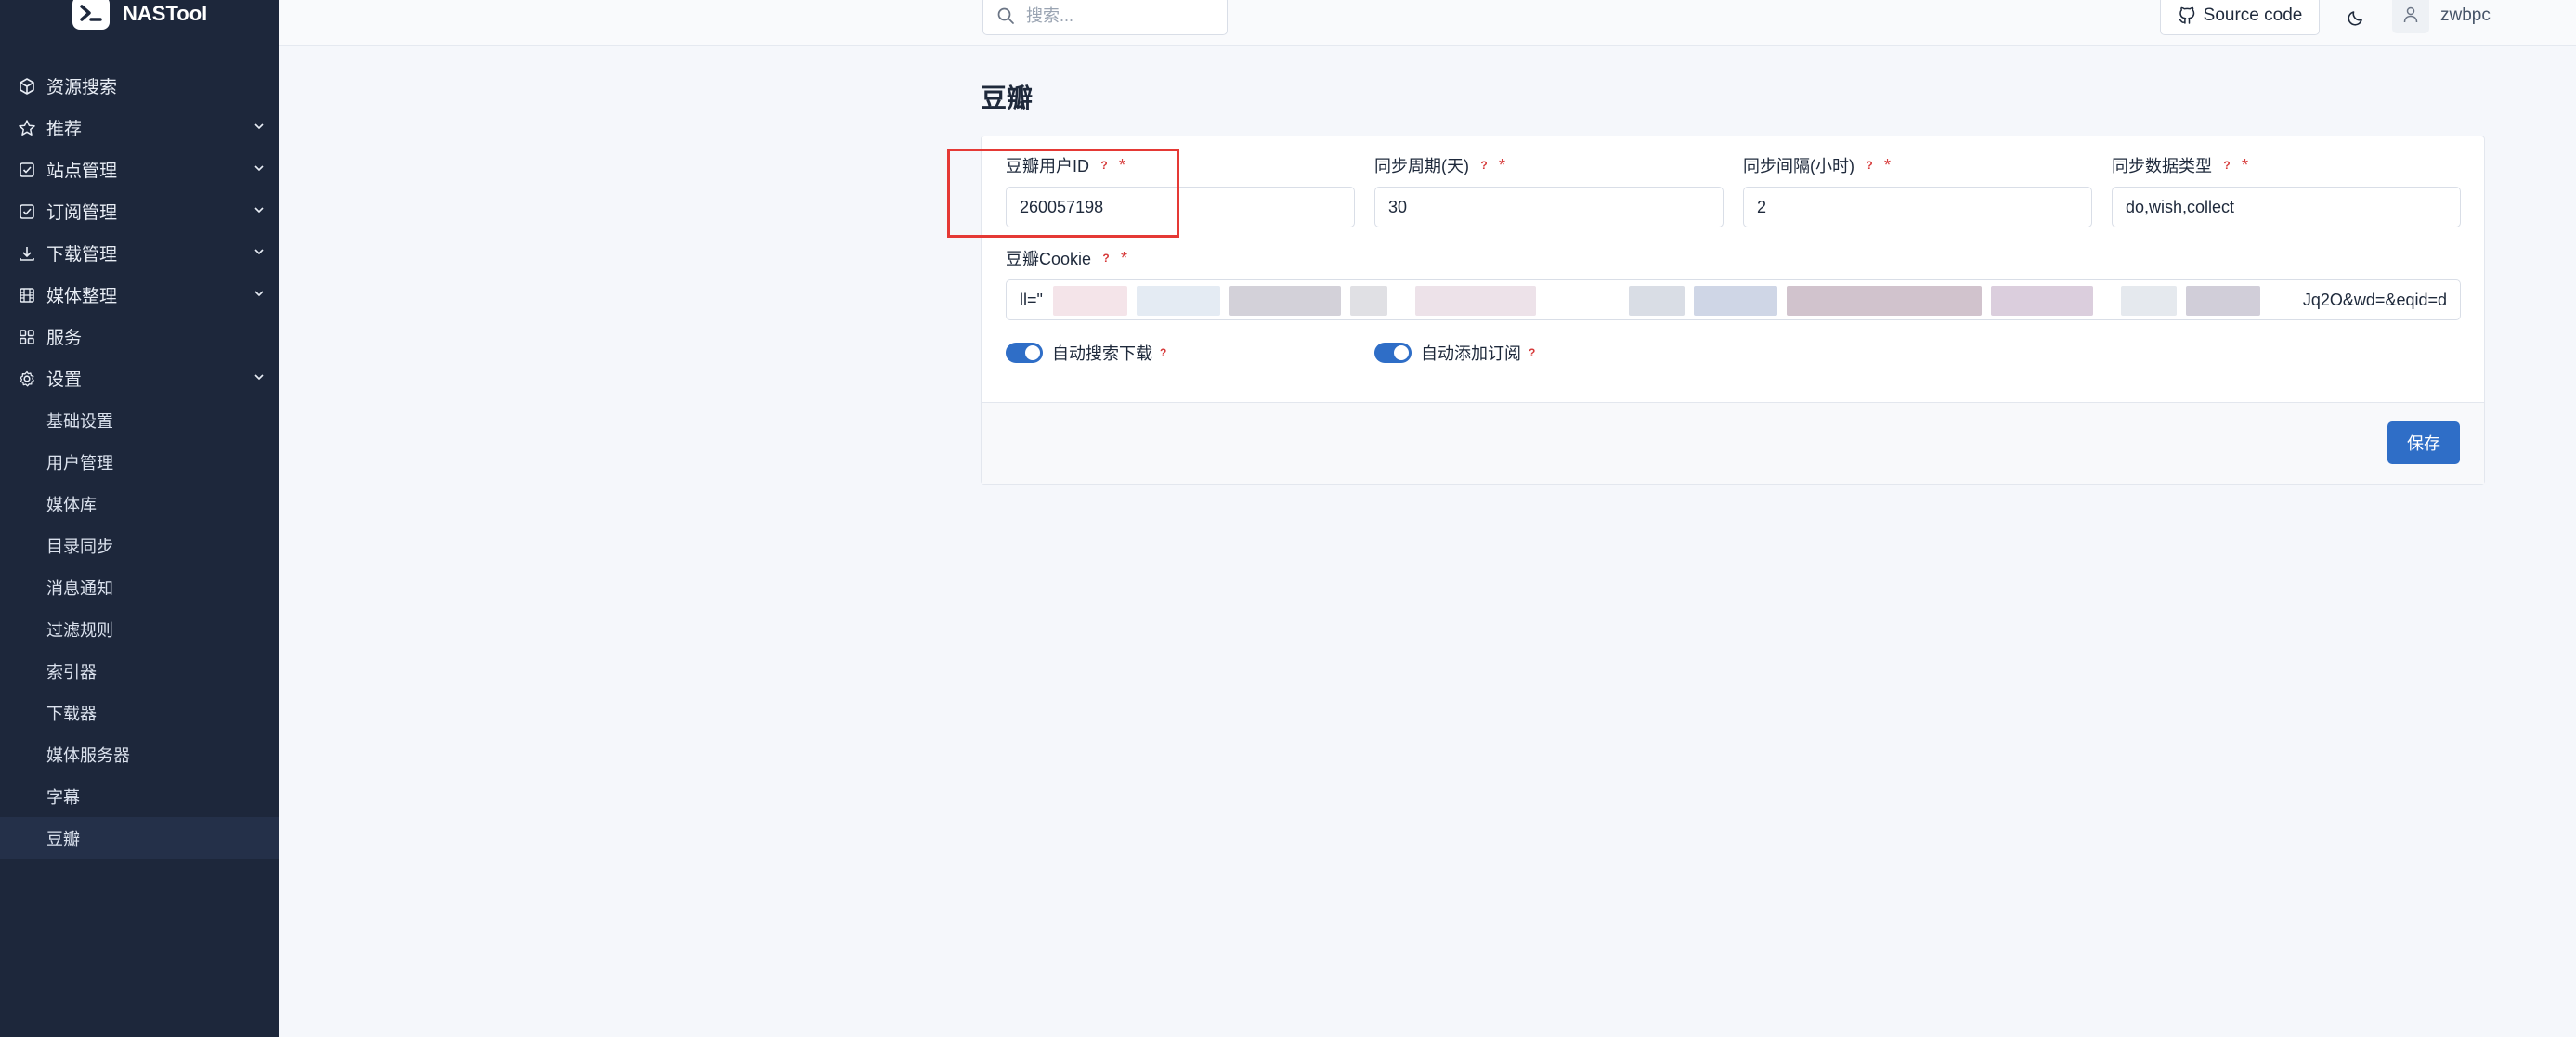  I want to click on user-icon, so click(2410, 14).